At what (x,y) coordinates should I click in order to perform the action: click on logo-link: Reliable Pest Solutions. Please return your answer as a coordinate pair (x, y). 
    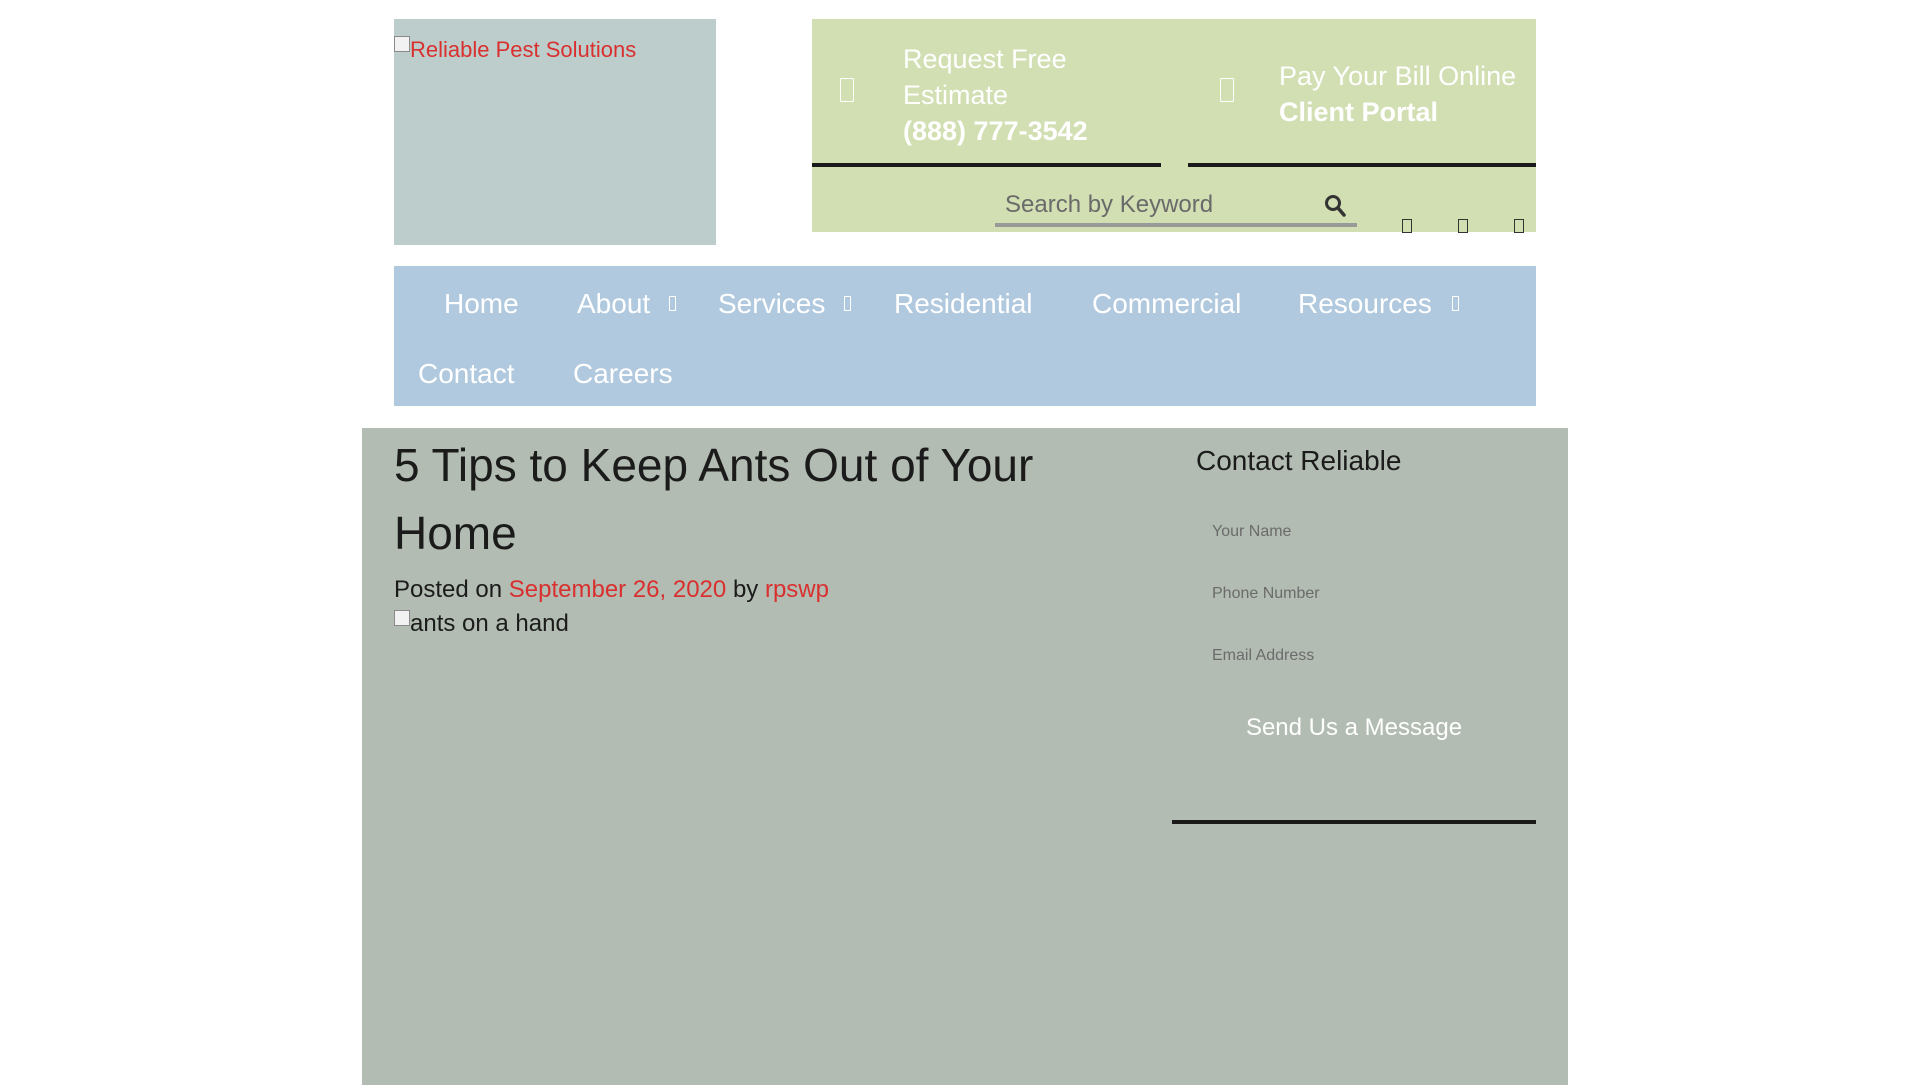
    Looking at the image, I should click on (515, 49).